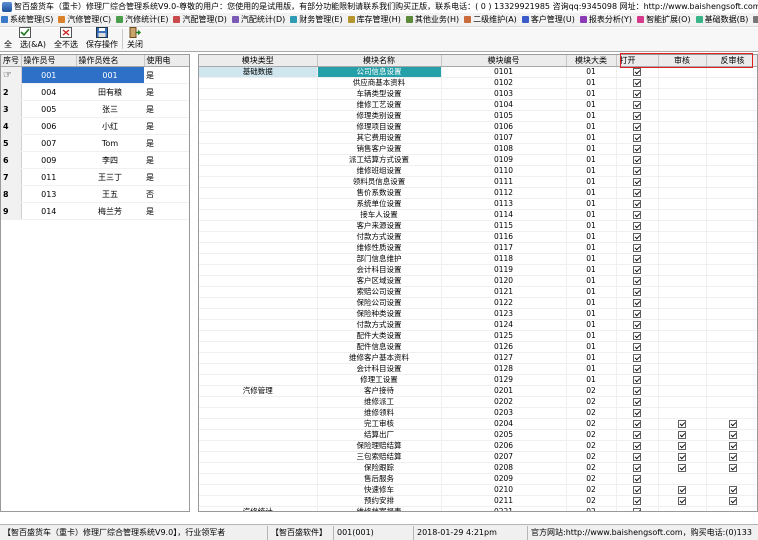 The height and width of the screenshot is (540, 758). I want to click on module-row: 供应商基本资料 0102 01, so click(478, 83).